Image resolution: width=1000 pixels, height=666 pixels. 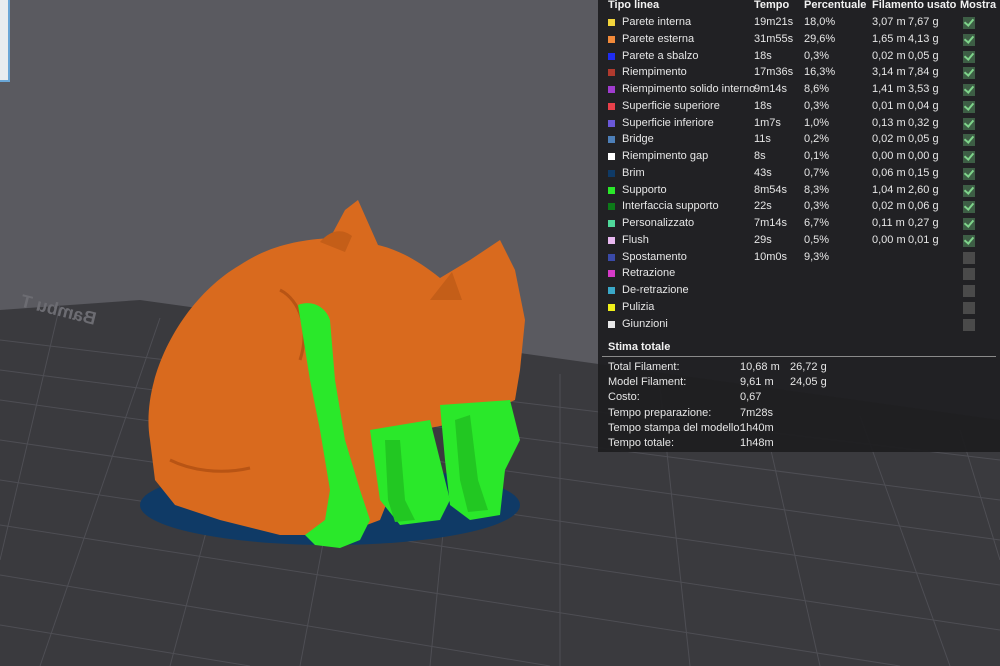 What do you see at coordinates (923, 206) in the screenshot?
I see `weight-value: 0,06 g` at bounding box center [923, 206].